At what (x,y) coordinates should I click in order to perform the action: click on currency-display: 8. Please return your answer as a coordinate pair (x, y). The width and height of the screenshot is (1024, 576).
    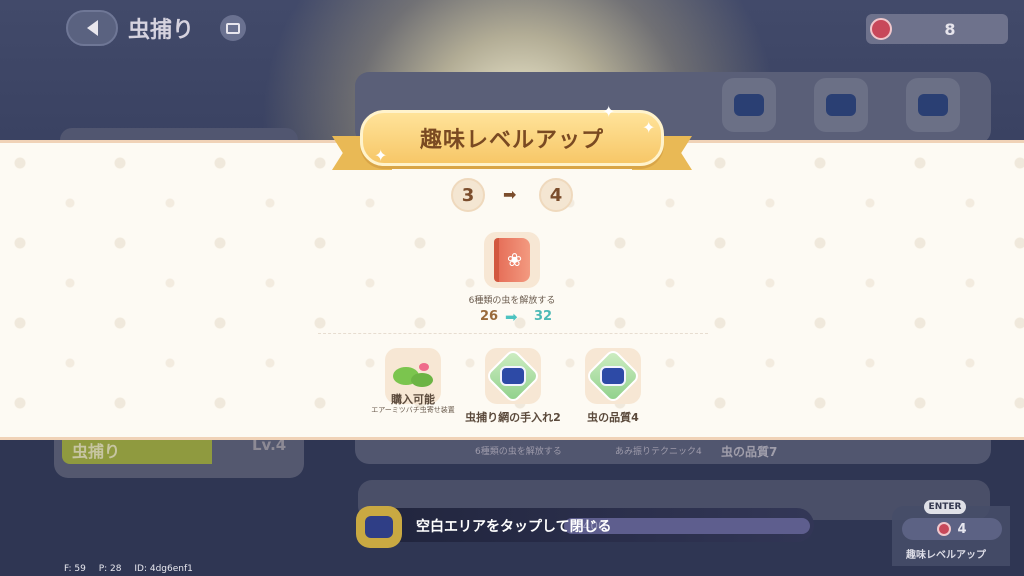
    Looking at the image, I should click on (937, 29).